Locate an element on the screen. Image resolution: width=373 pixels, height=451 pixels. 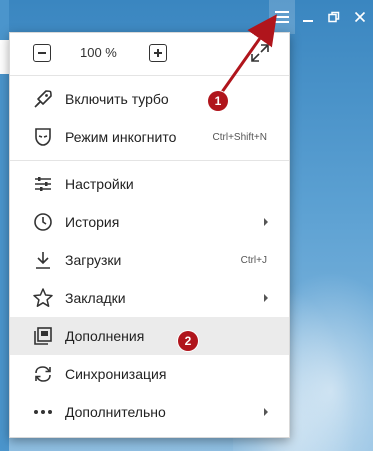
clock-icon is located at coordinates (43, 222).